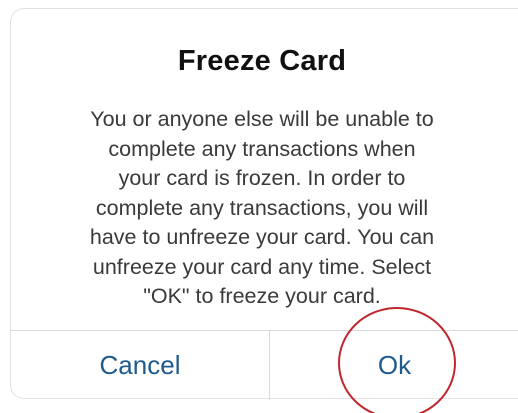 The image size is (518, 413). Describe the element at coordinates (262, 237) in the screenshot. I see `message-line: have to unfreeze your card. You can` at that location.